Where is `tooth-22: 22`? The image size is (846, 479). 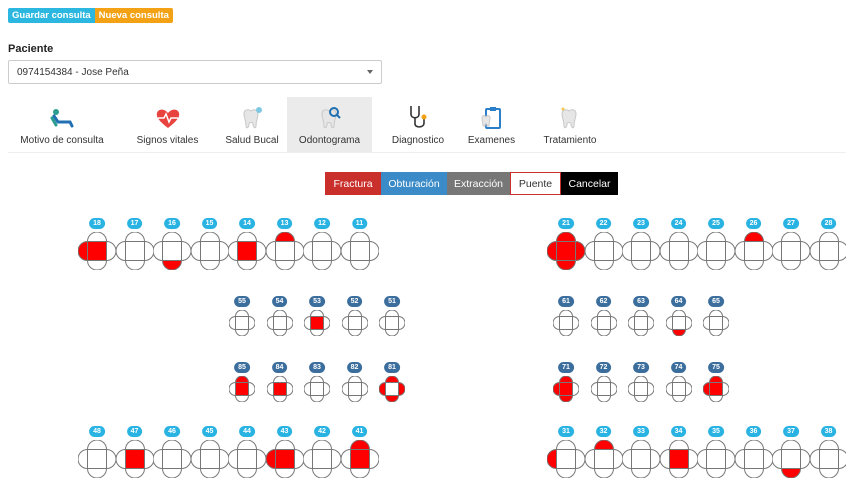 tooth-22: 22 is located at coordinates (604, 244).